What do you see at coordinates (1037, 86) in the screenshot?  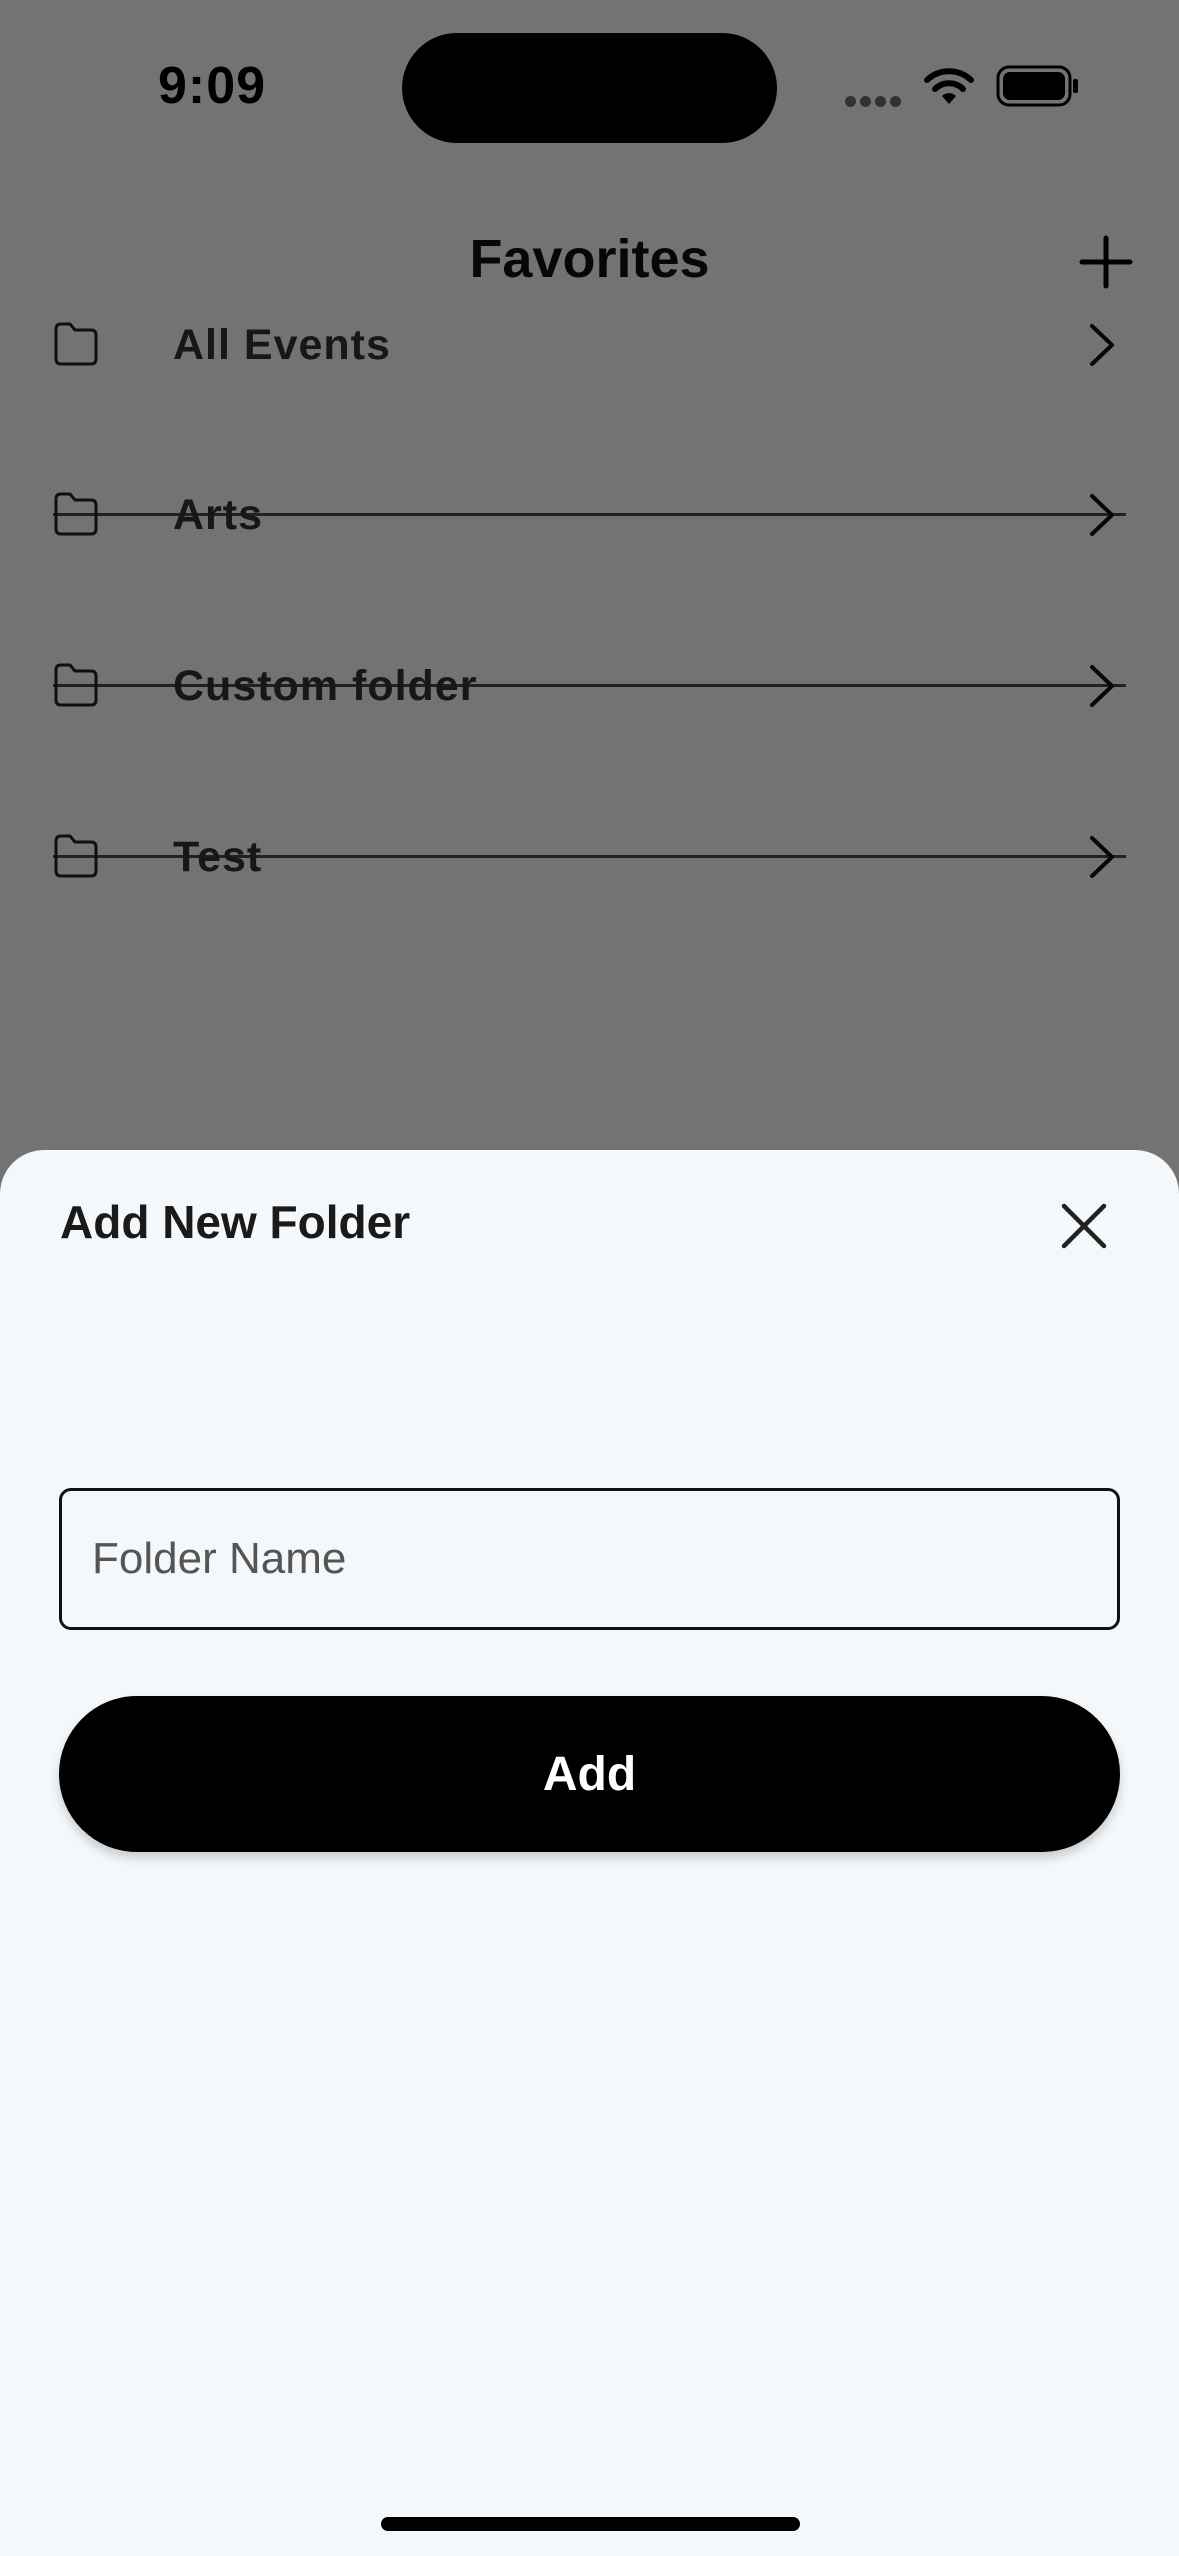 I see `battery-icon` at bounding box center [1037, 86].